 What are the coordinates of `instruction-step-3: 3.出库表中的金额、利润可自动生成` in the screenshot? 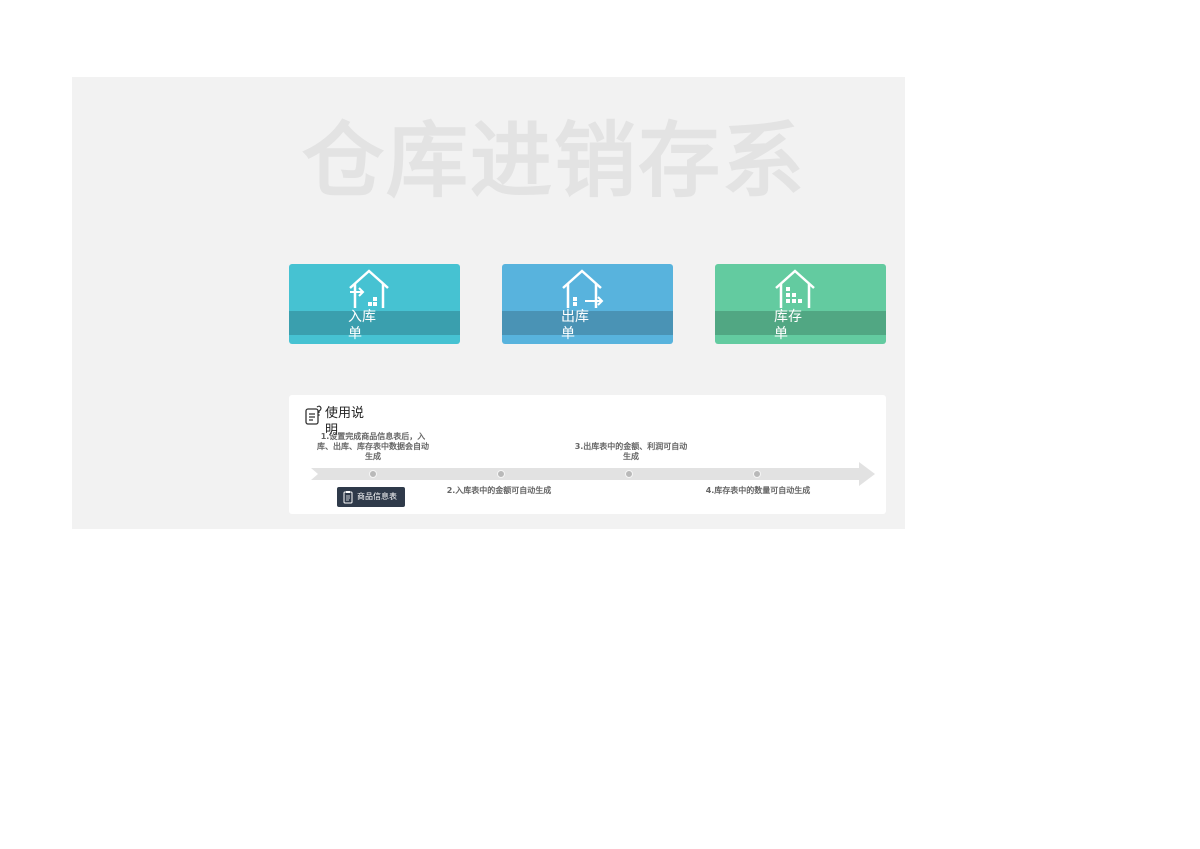 It's located at (631, 451).